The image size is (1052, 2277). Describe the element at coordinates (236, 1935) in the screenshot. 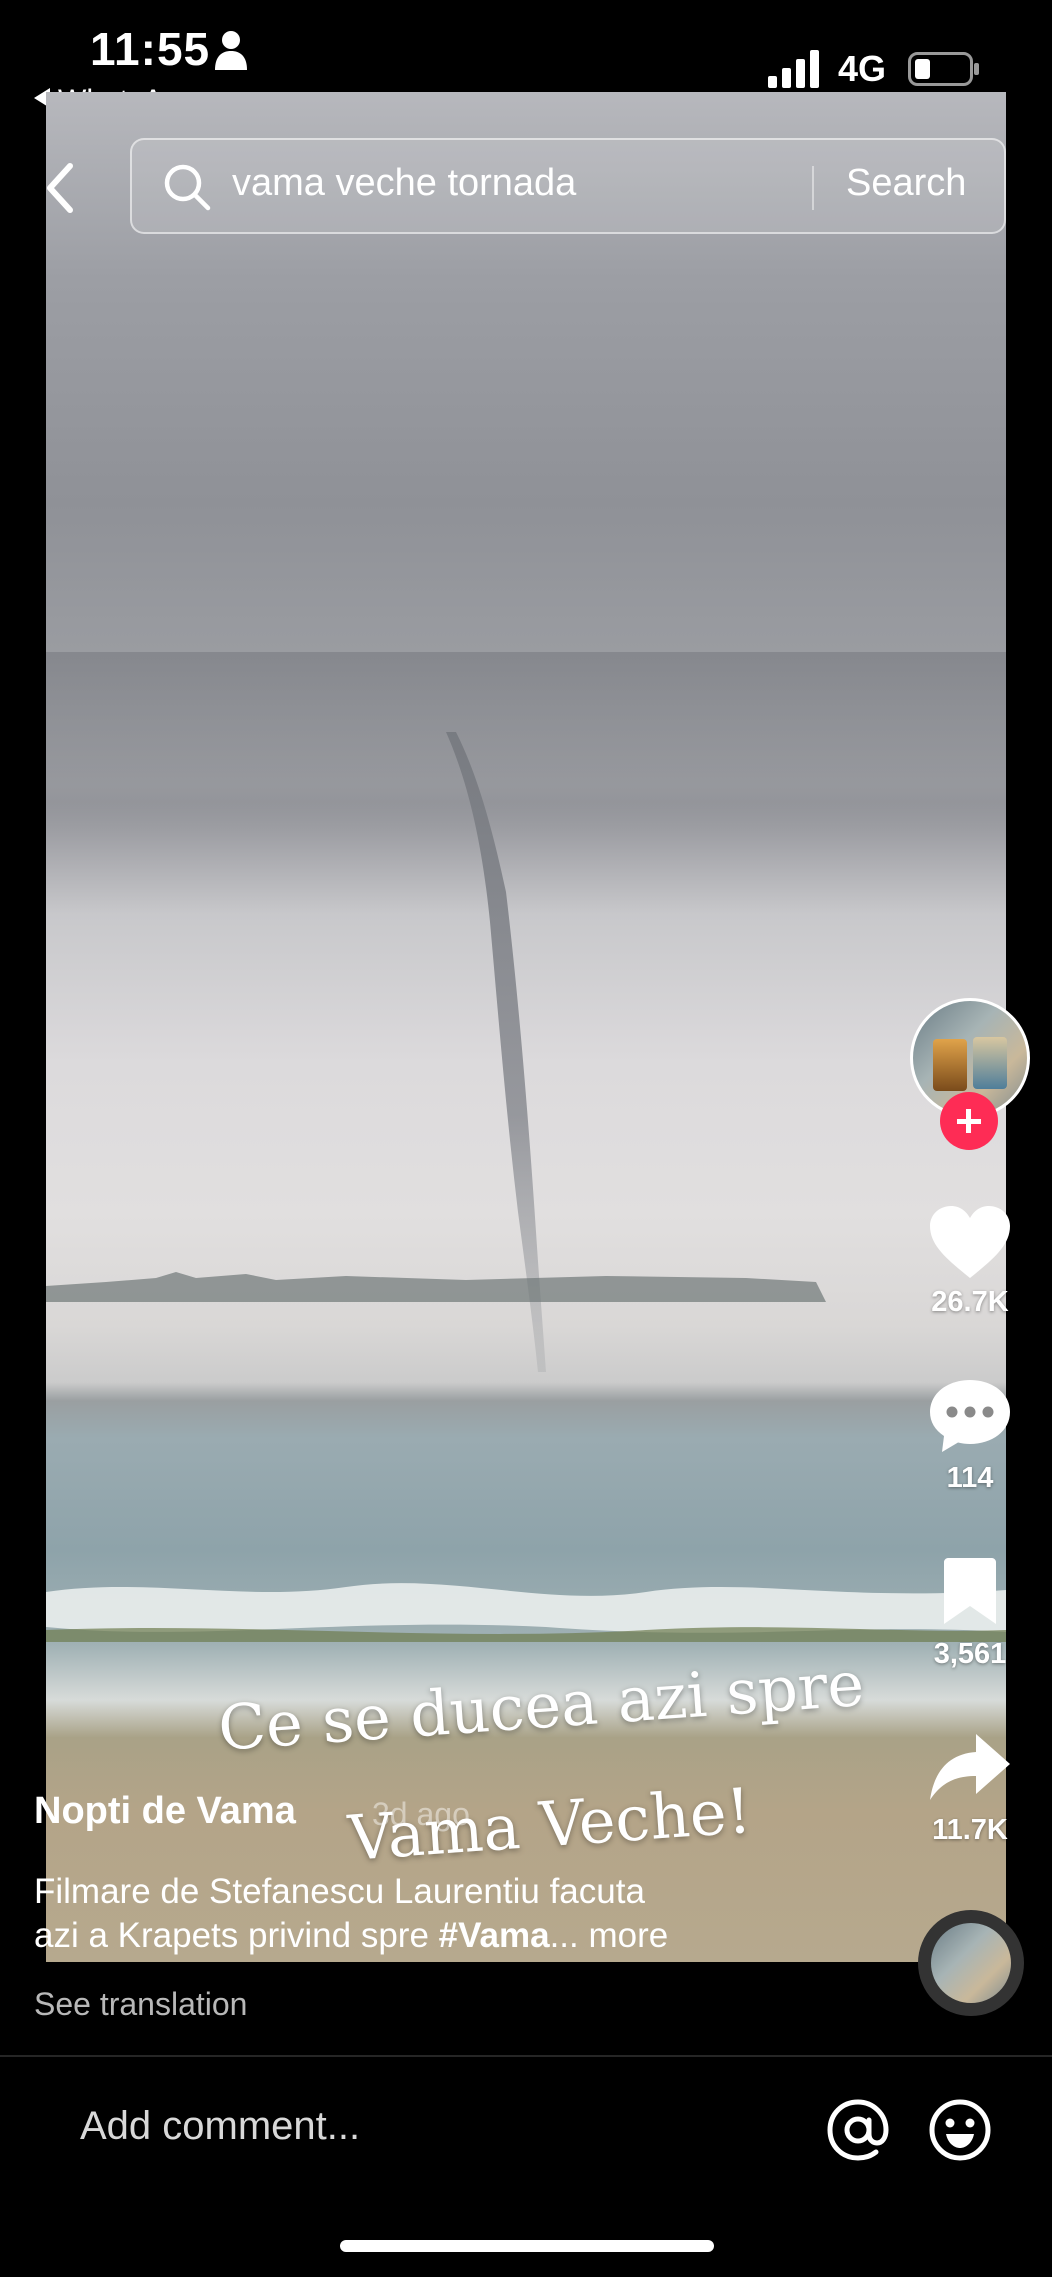

I see `description-line2-text: azi a Krapets privind spre` at that location.